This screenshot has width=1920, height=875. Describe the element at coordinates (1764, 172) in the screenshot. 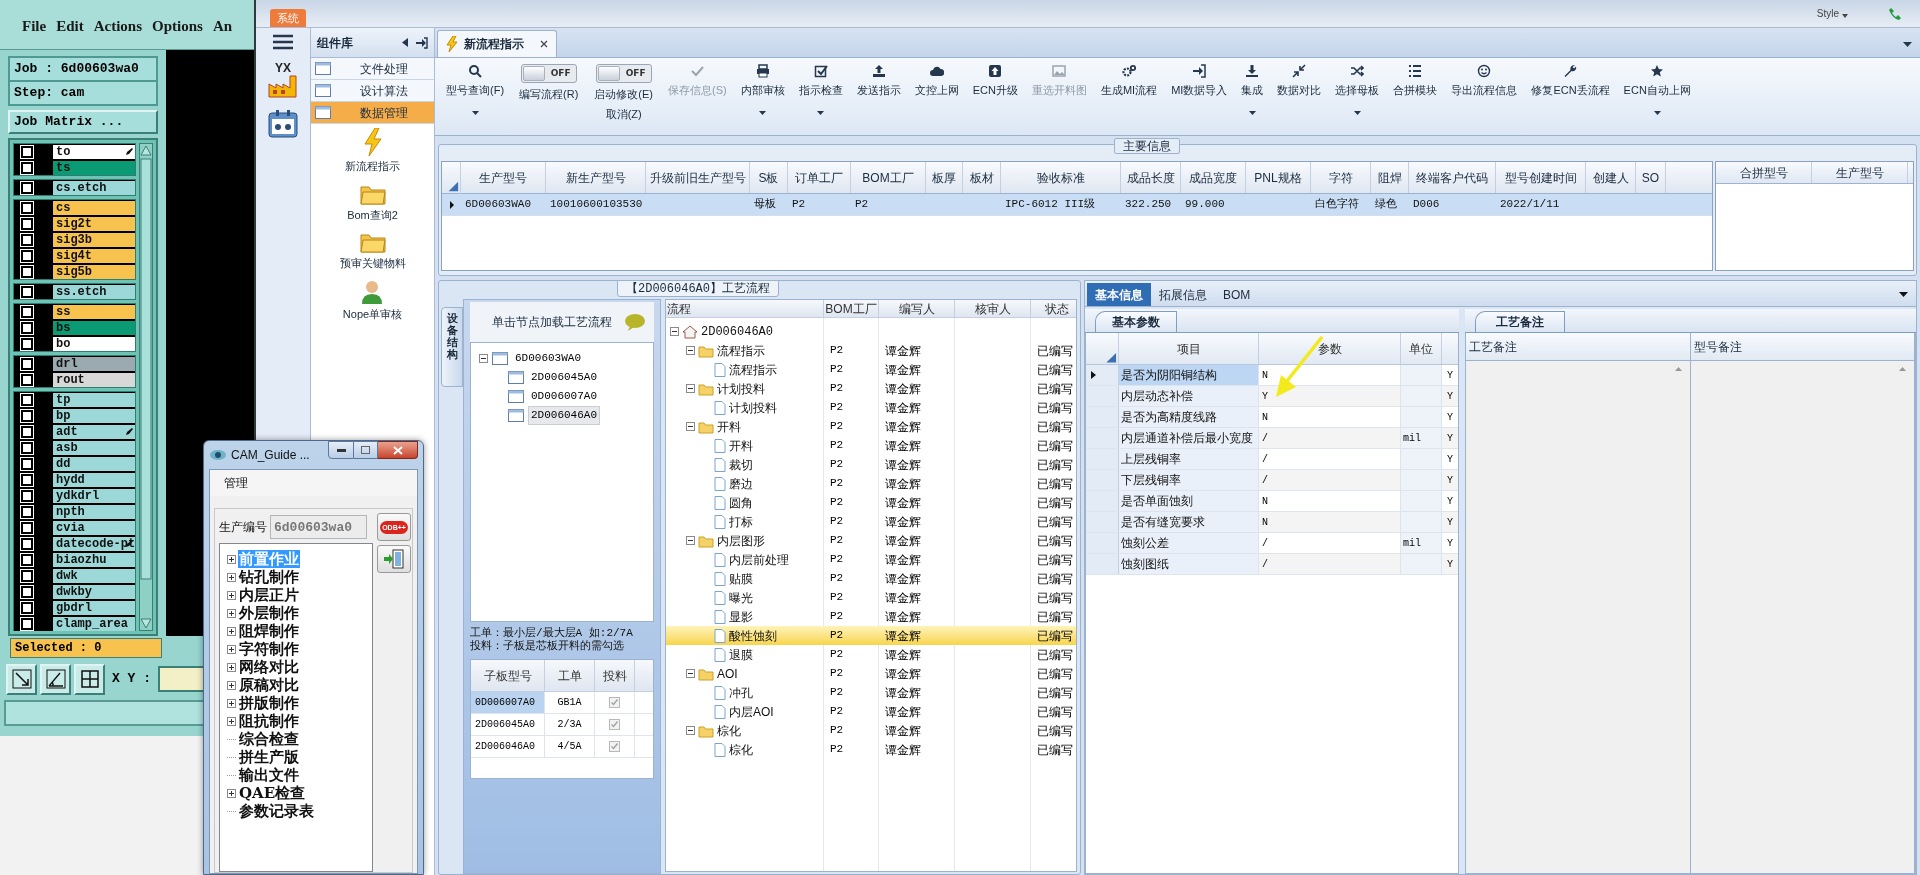

I see `column-header: 合拼型号` at that location.